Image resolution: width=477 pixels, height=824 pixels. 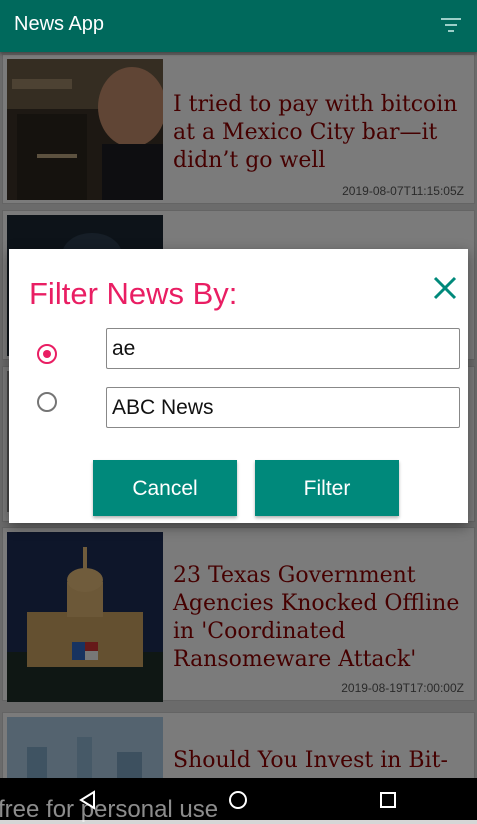 What do you see at coordinates (165, 488) in the screenshot?
I see `cancel-button: Cancel` at bounding box center [165, 488].